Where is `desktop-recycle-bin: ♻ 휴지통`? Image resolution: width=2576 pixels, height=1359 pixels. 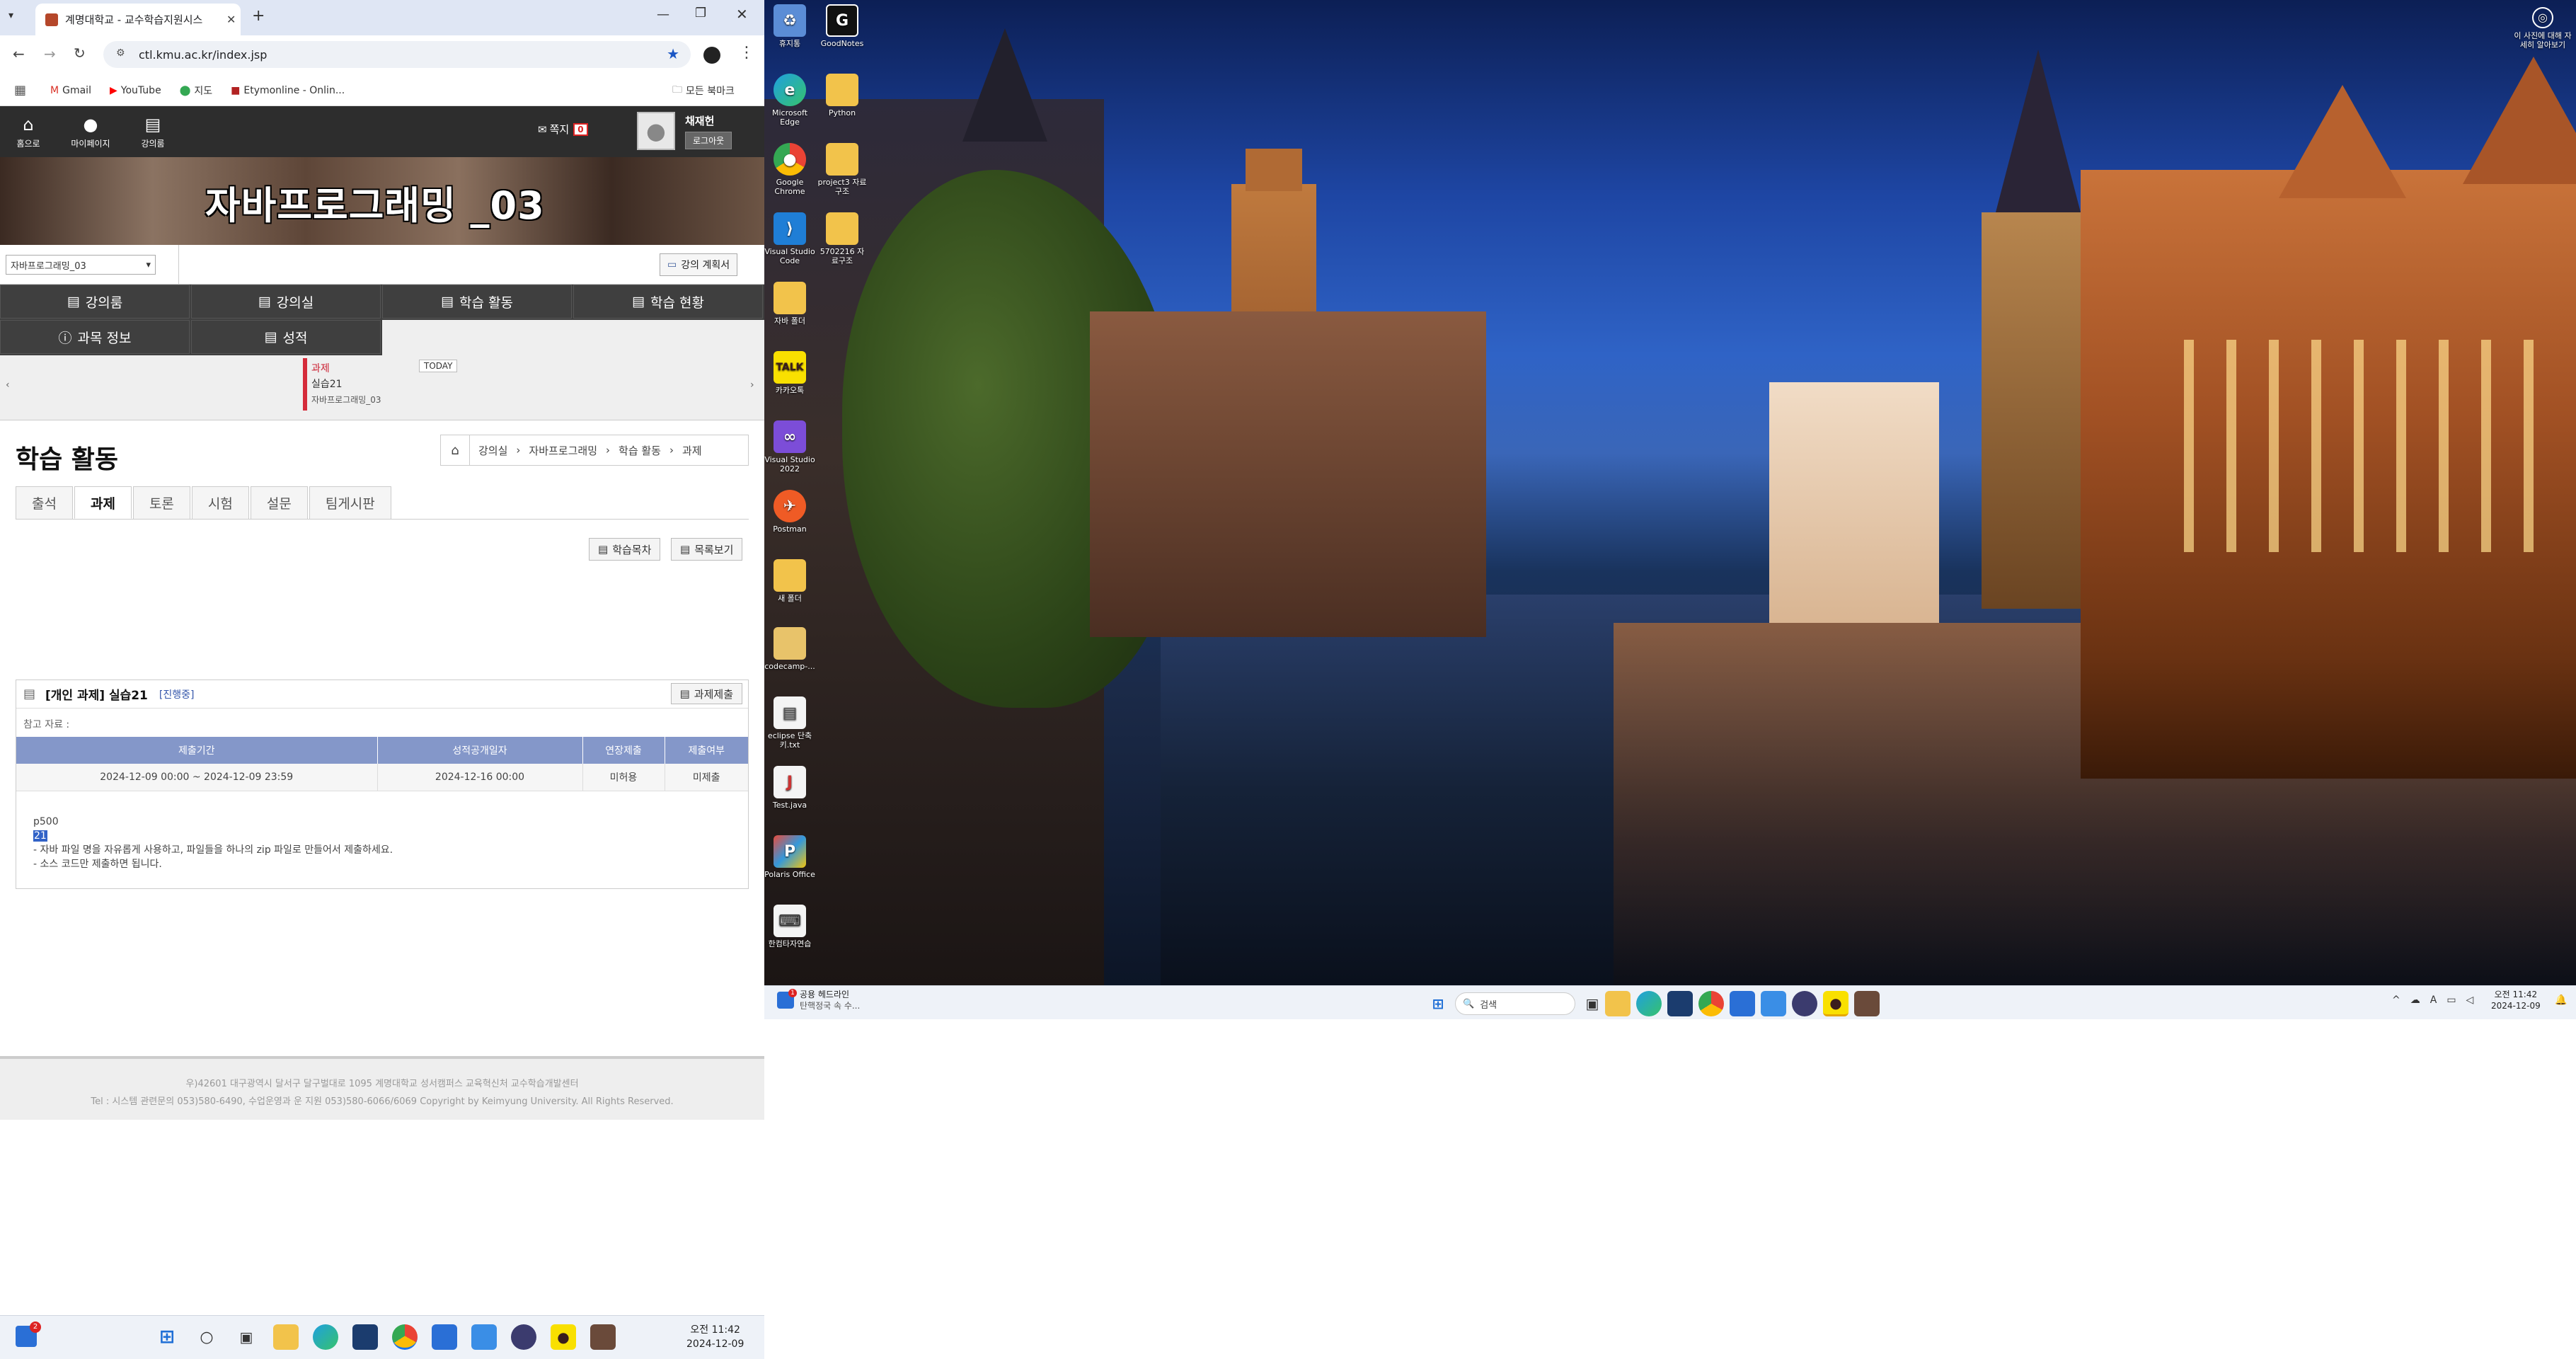
desktop-recycle-bin: ♻ 휴지통 is located at coordinates (789, 26).